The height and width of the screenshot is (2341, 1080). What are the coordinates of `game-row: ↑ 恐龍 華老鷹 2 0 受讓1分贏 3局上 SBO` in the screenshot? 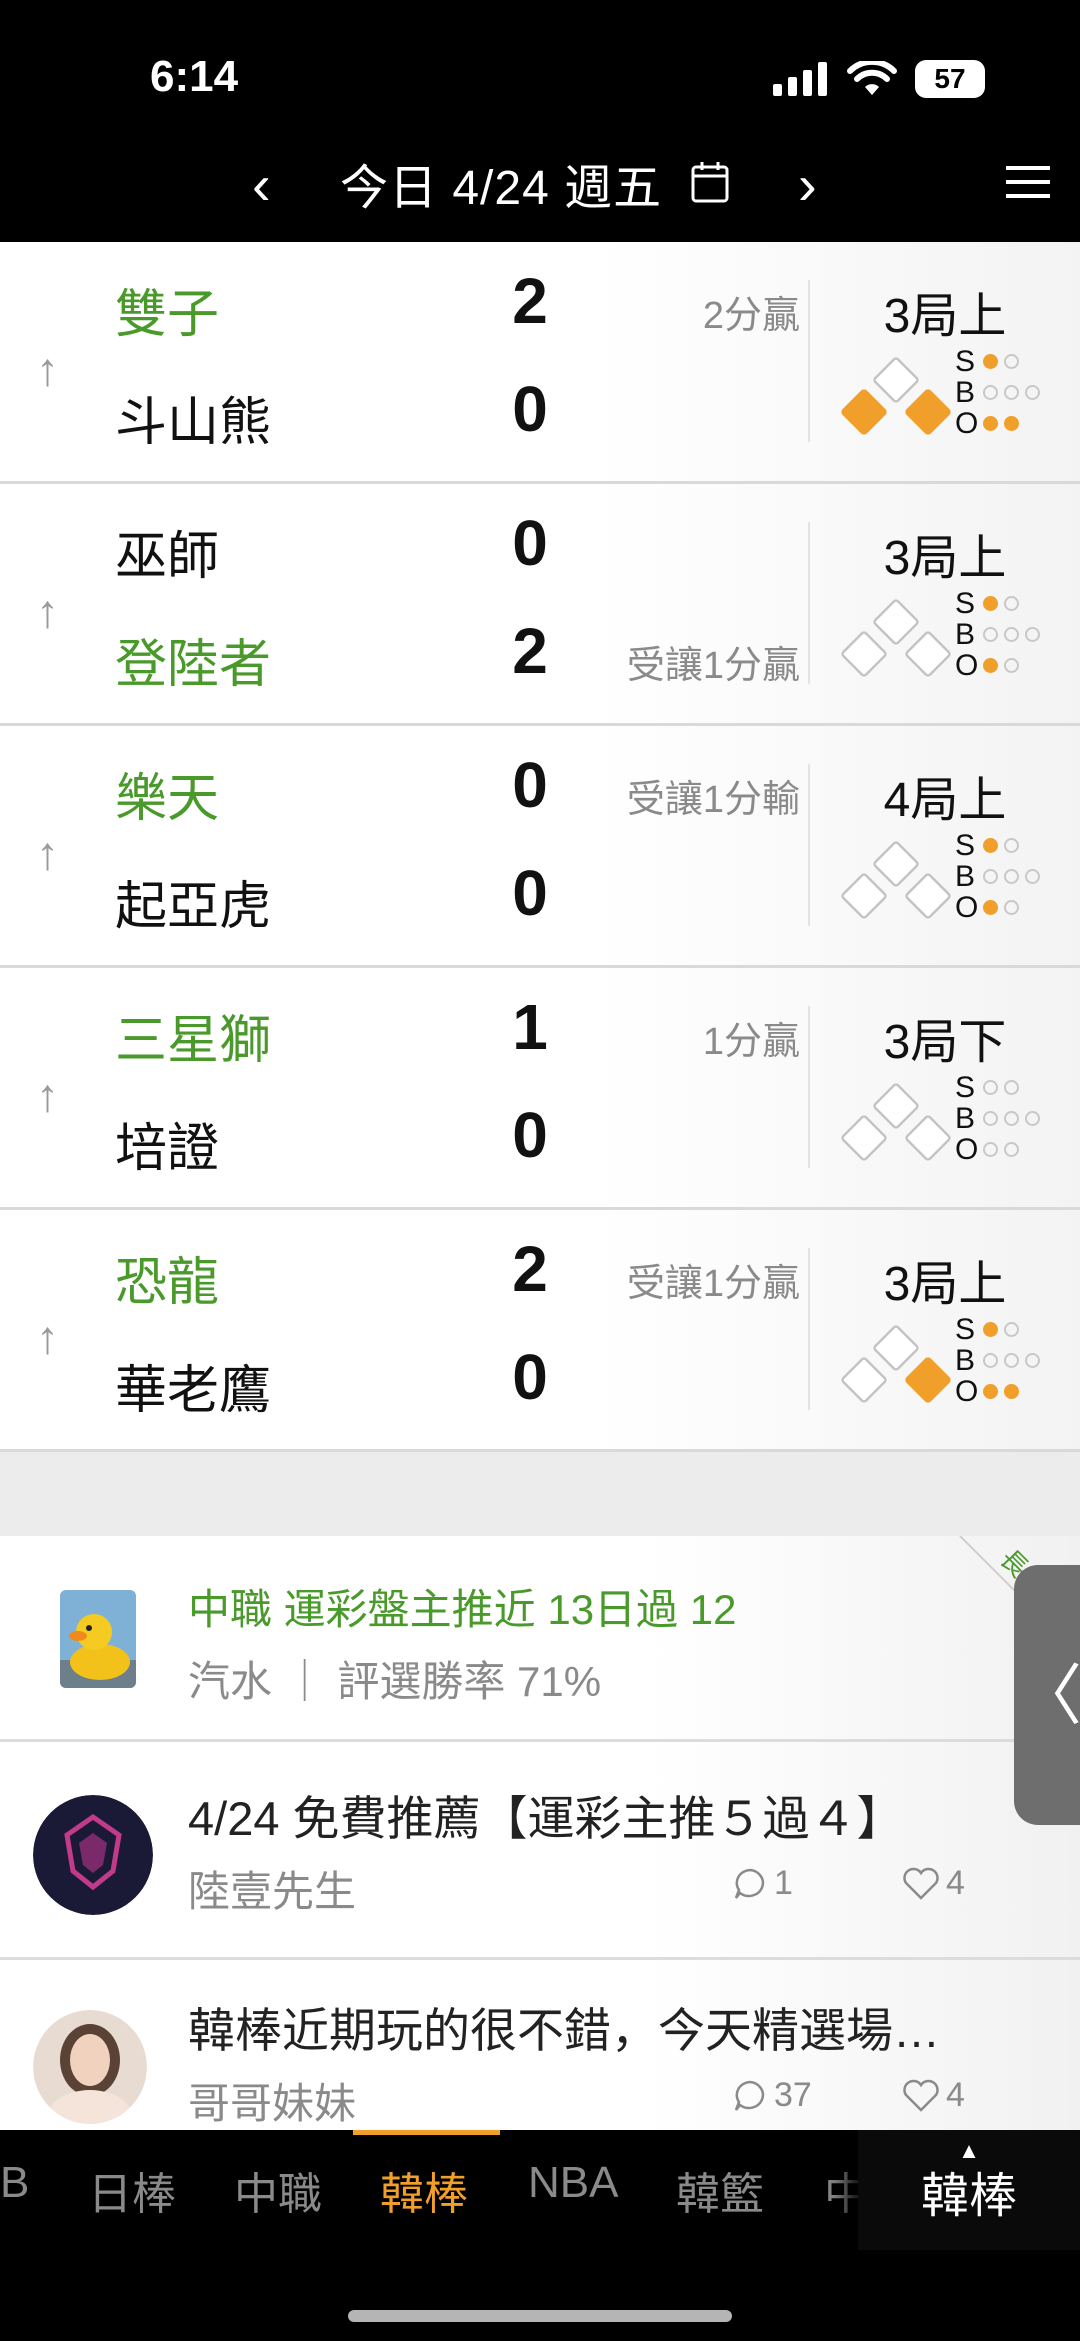 It's located at (540, 1331).